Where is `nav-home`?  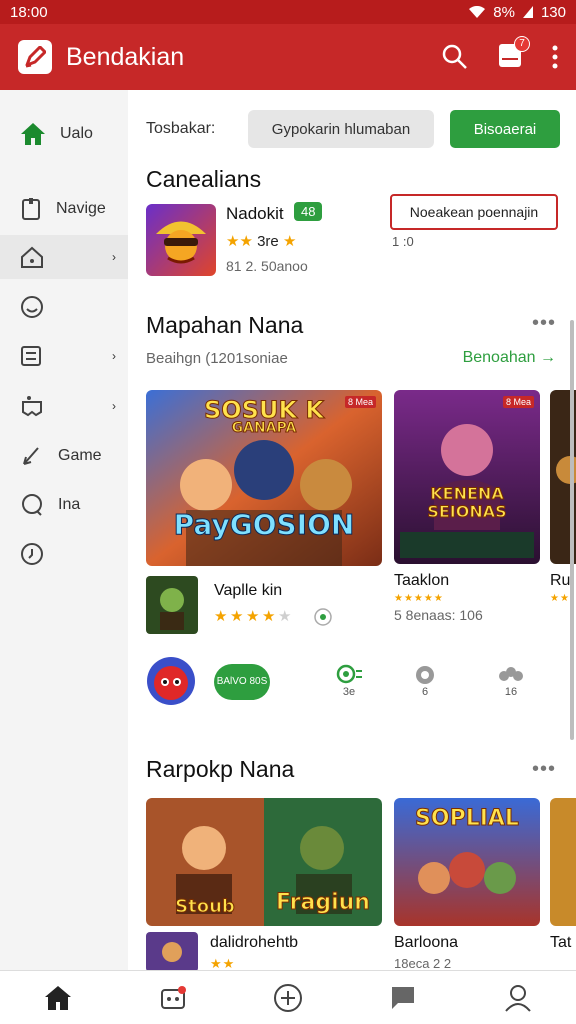
nav-home is located at coordinates (58, 998).